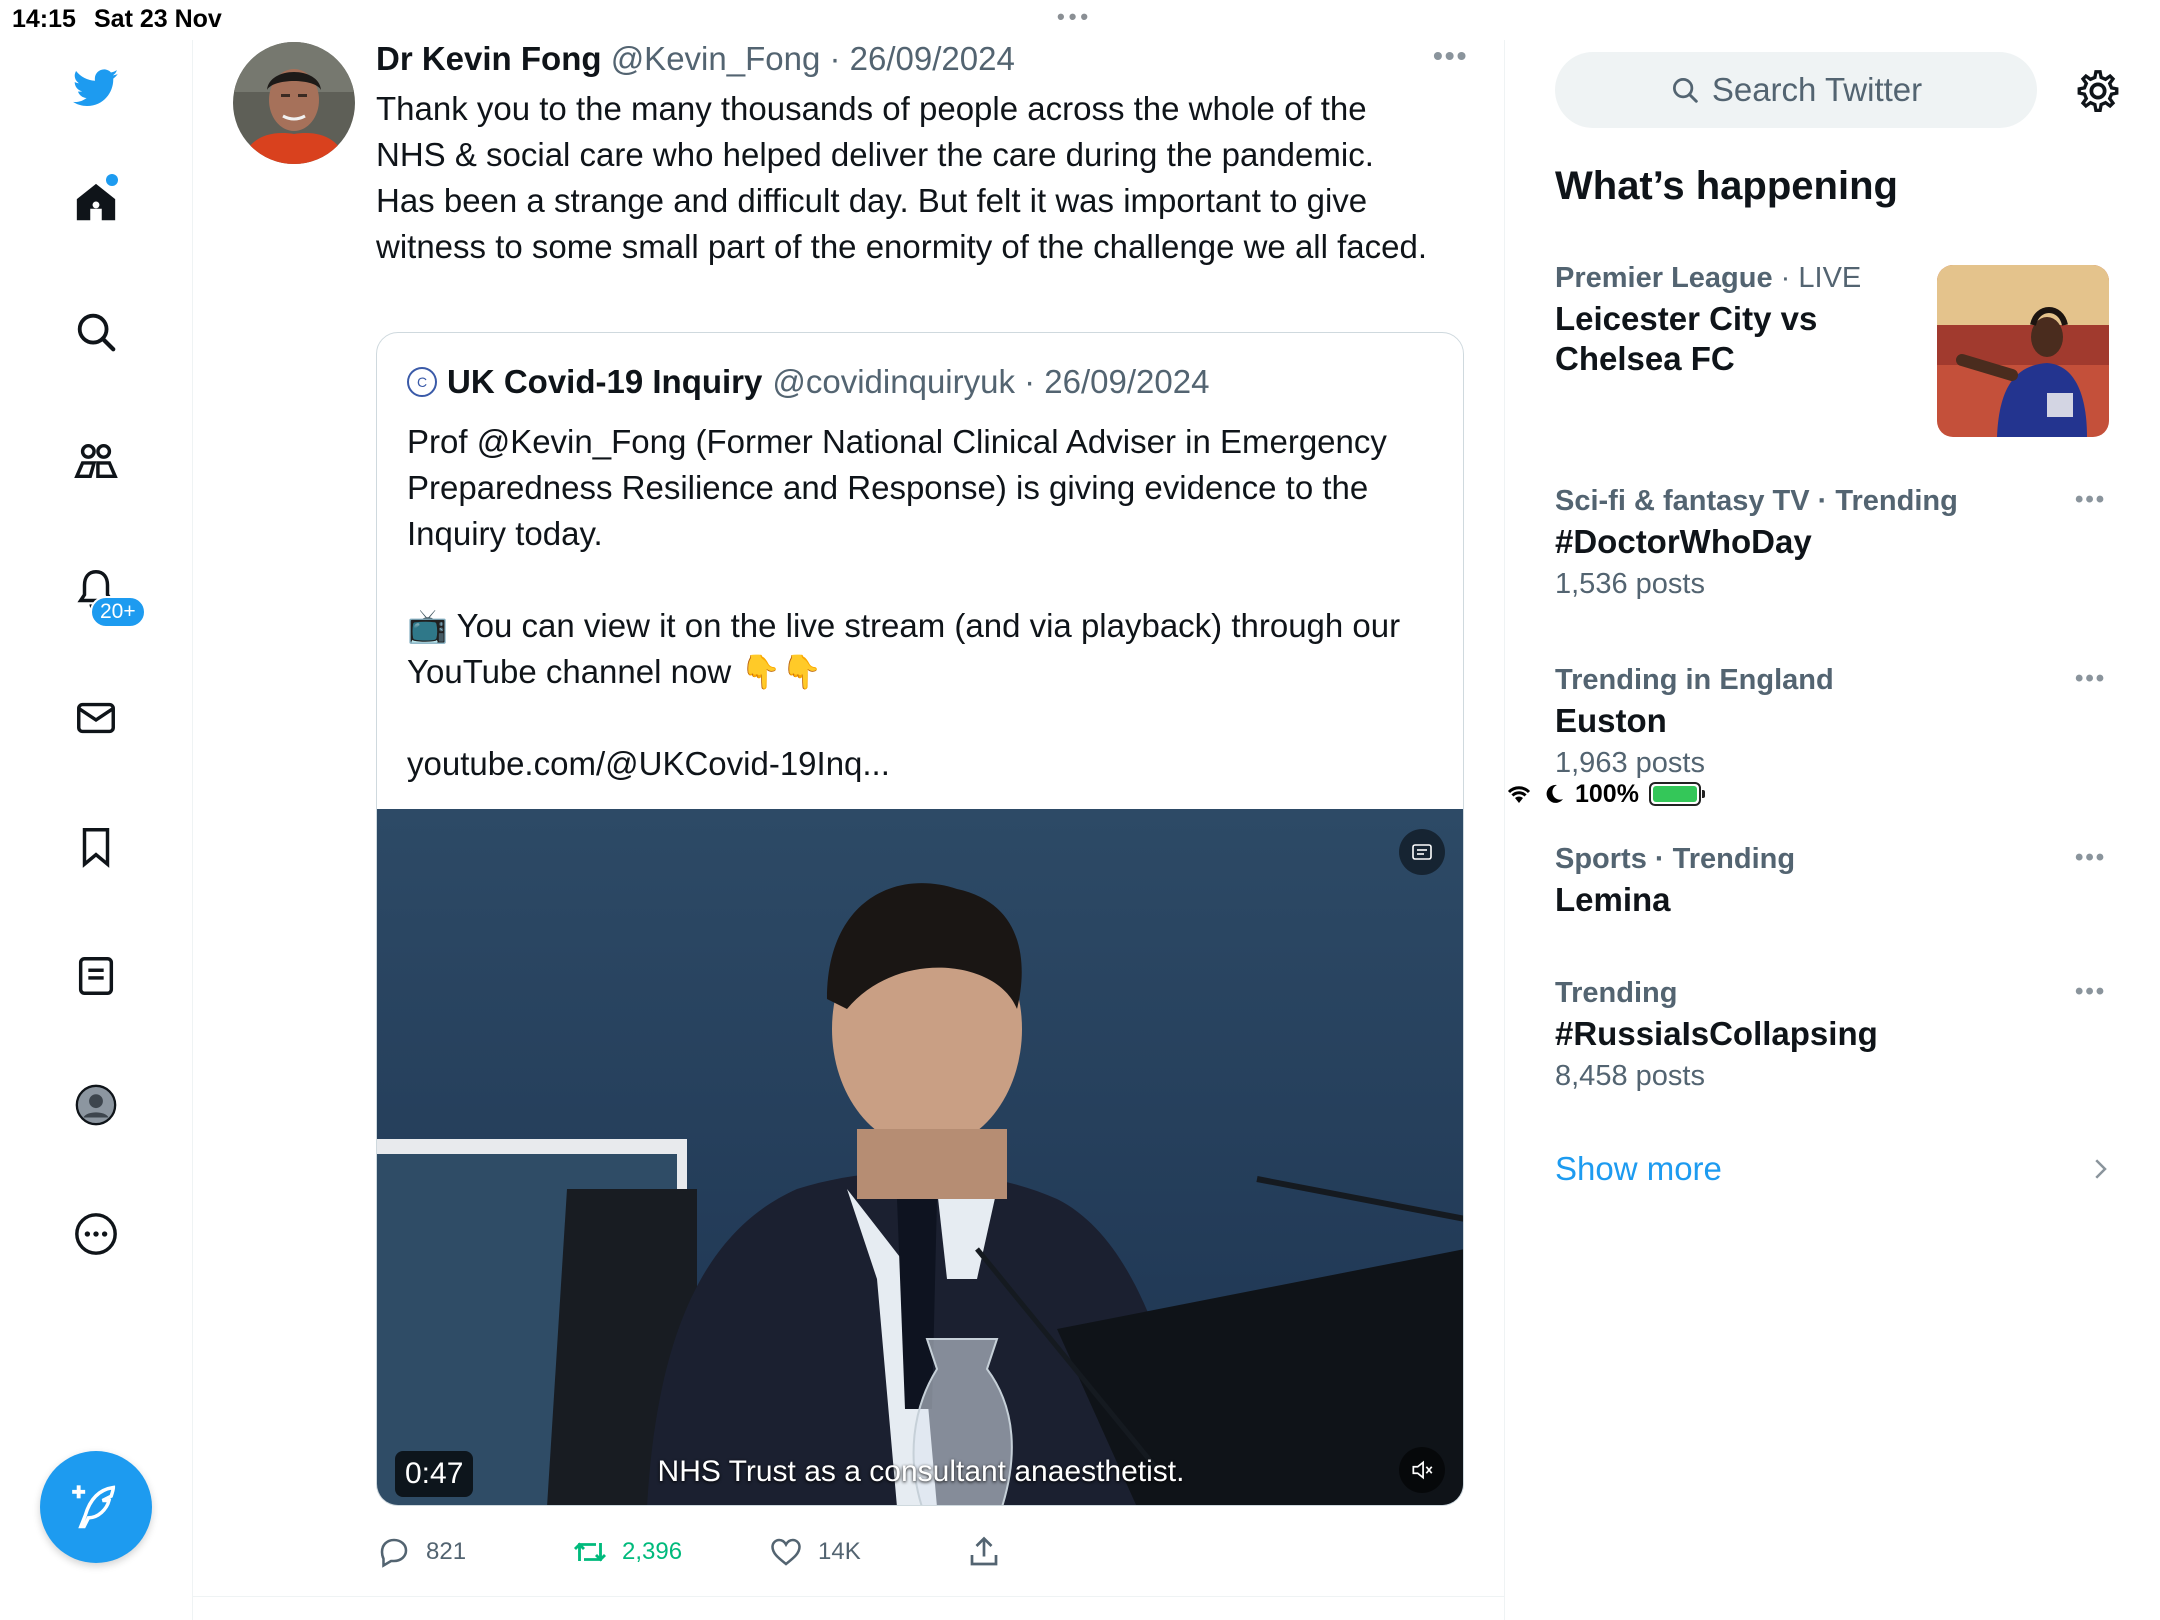 Image resolution: width=2160 pixels, height=1620 pixels. What do you see at coordinates (786, 1552) in the screenshot?
I see `heart-icon` at bounding box center [786, 1552].